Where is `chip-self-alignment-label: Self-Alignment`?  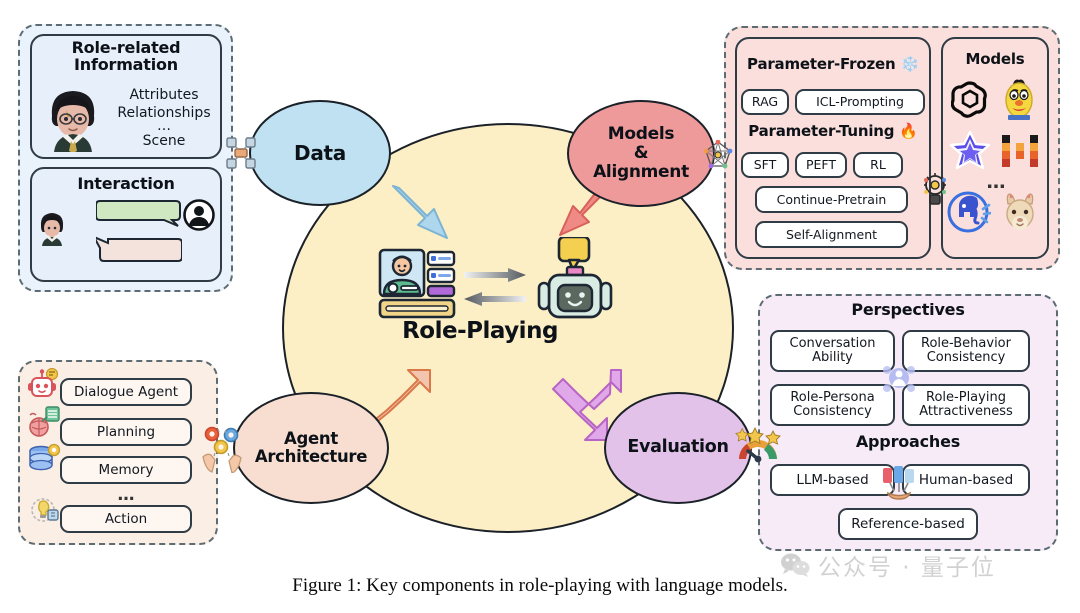 chip-self-alignment-label: Self-Alignment is located at coordinates (831, 234).